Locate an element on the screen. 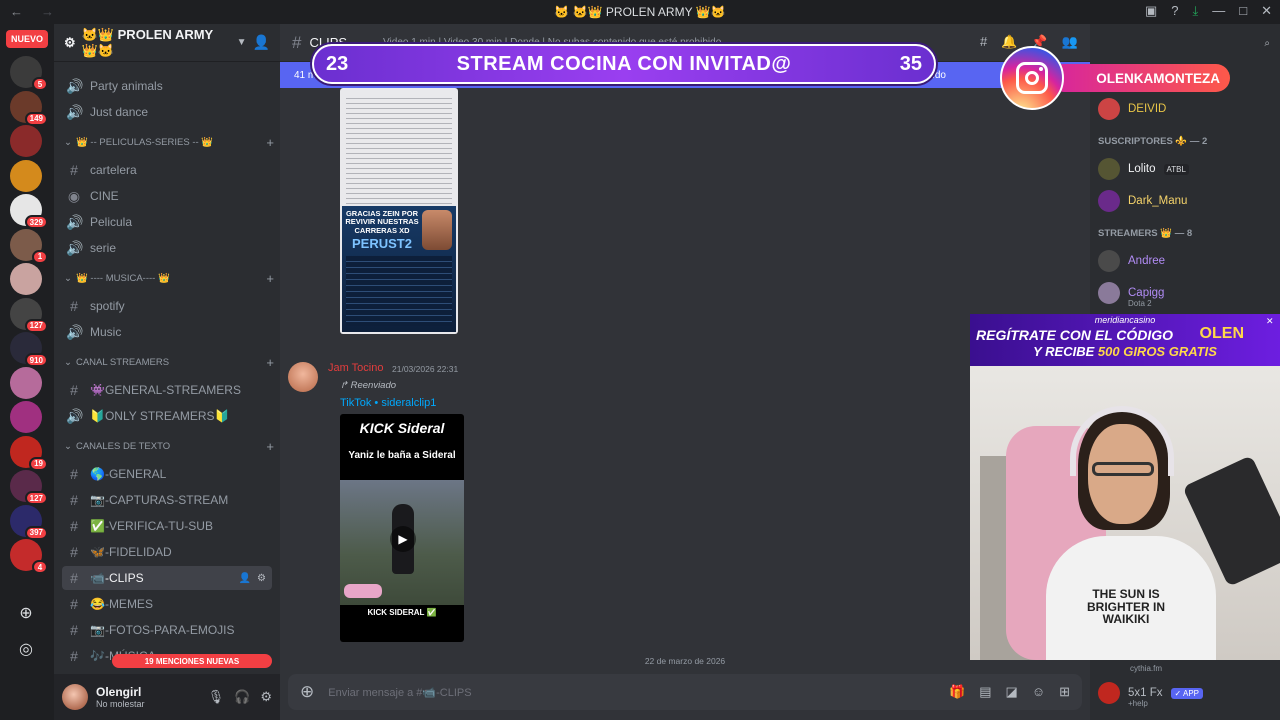 This screenshot has width=1280, height=720. minimize-icon: — is located at coordinates (1218, 11).